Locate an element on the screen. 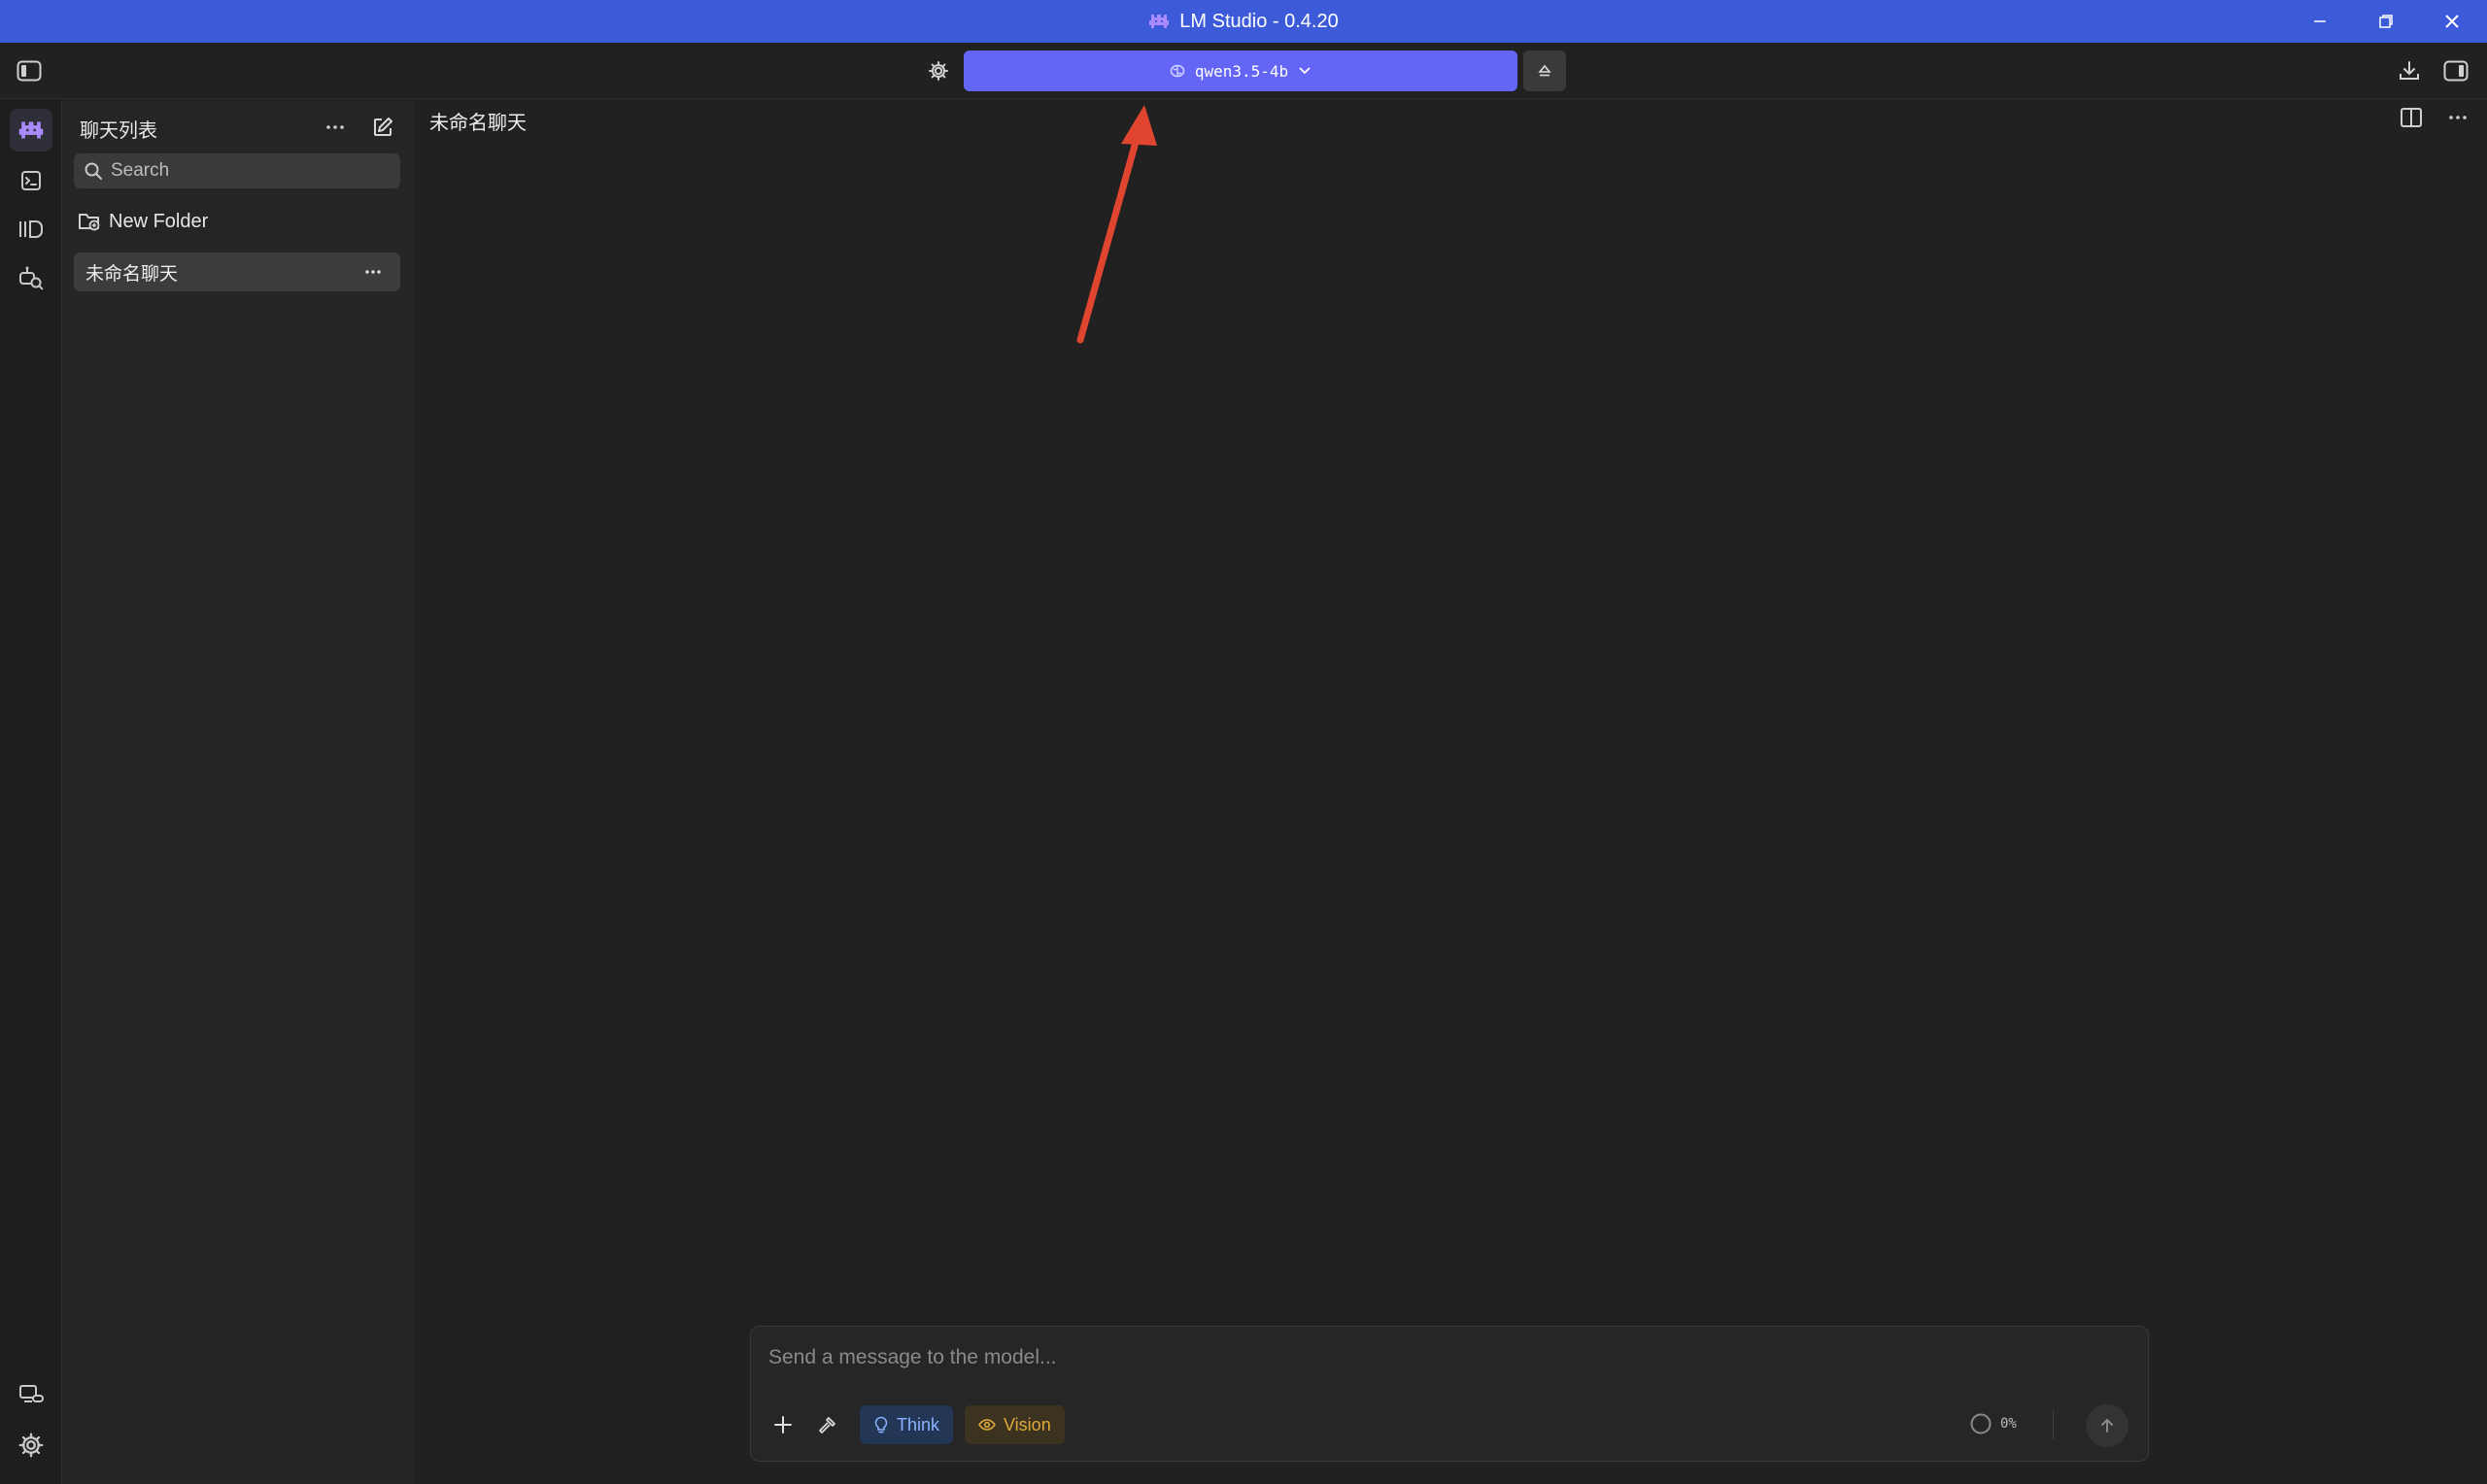 The height and width of the screenshot is (1484, 2487). context-usage-value: 0% is located at coordinates (2008, 1424).